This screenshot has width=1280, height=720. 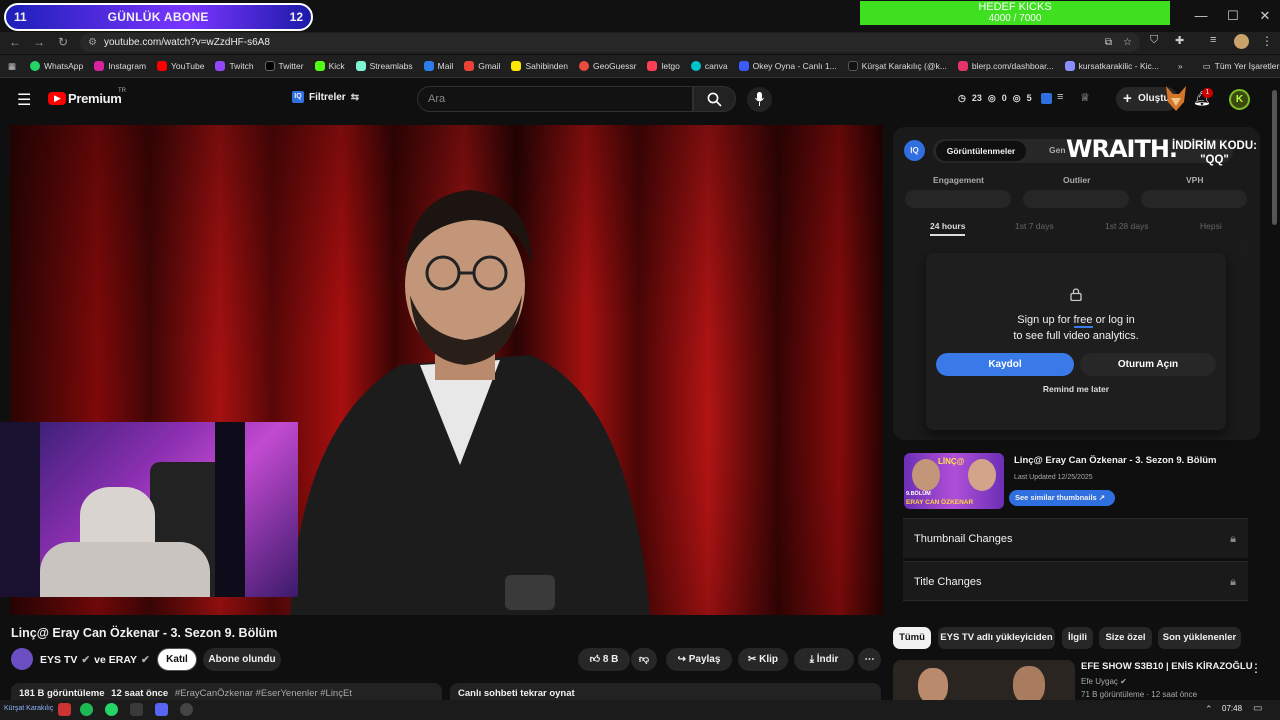 What do you see at coordinates (1239, 99) in the screenshot?
I see `account-avatar: K` at bounding box center [1239, 99].